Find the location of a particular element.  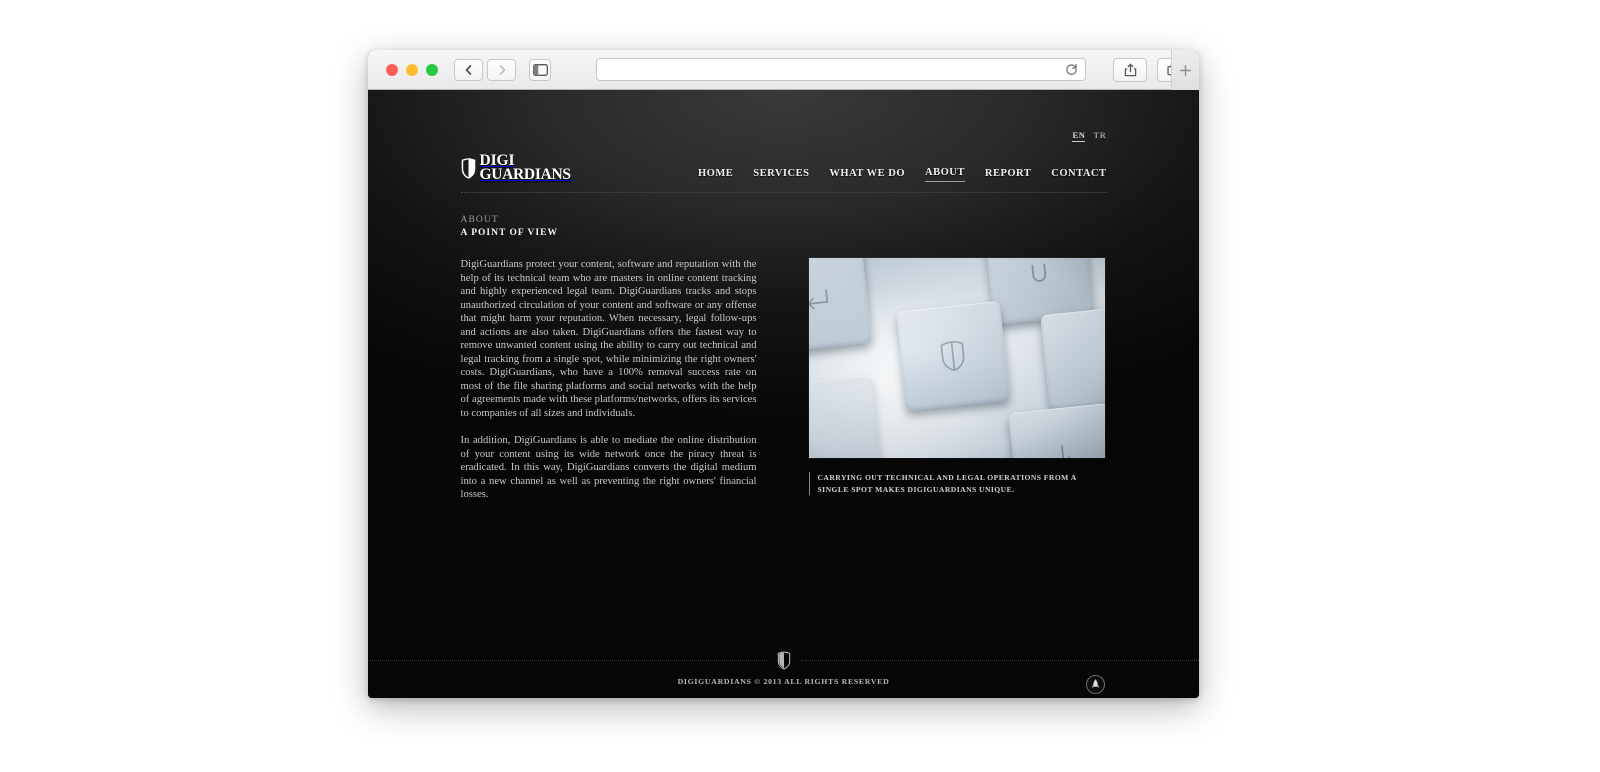

new-tab-button is located at coordinates (1185, 70).